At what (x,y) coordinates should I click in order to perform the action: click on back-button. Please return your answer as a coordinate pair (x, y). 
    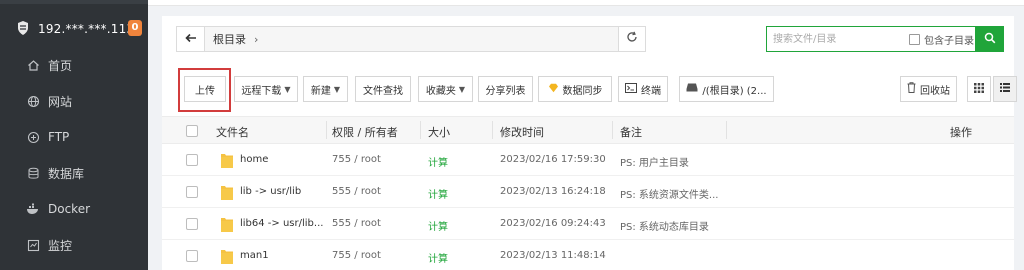
    Looking at the image, I should click on (191, 39).